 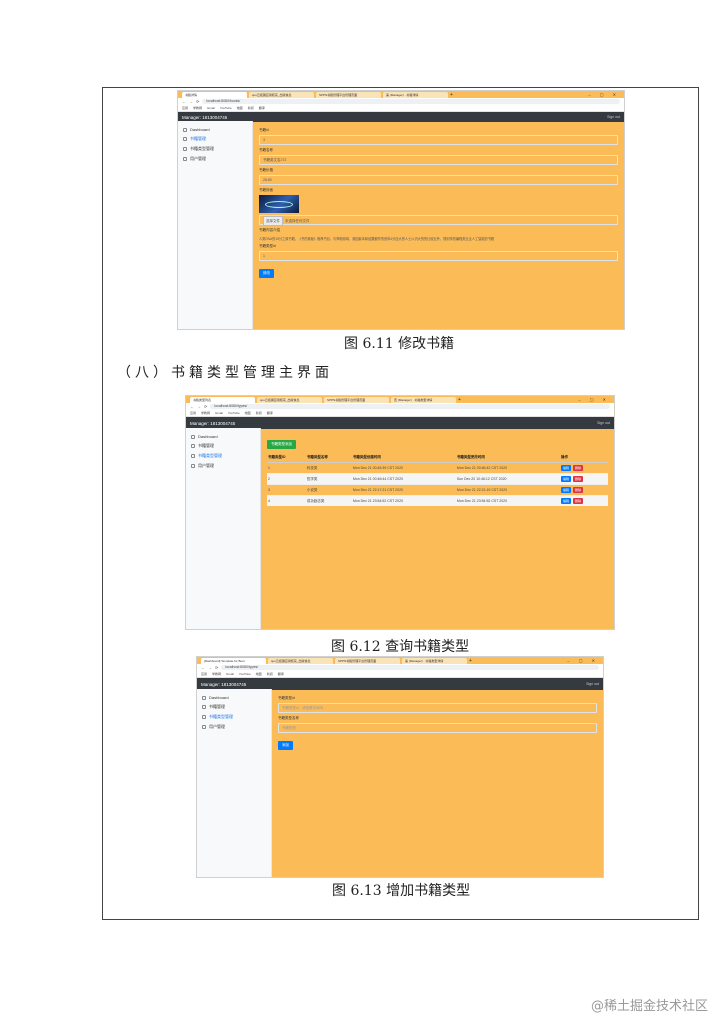 What do you see at coordinates (438, 140) in the screenshot?
I see `book-id-input: 3` at bounding box center [438, 140].